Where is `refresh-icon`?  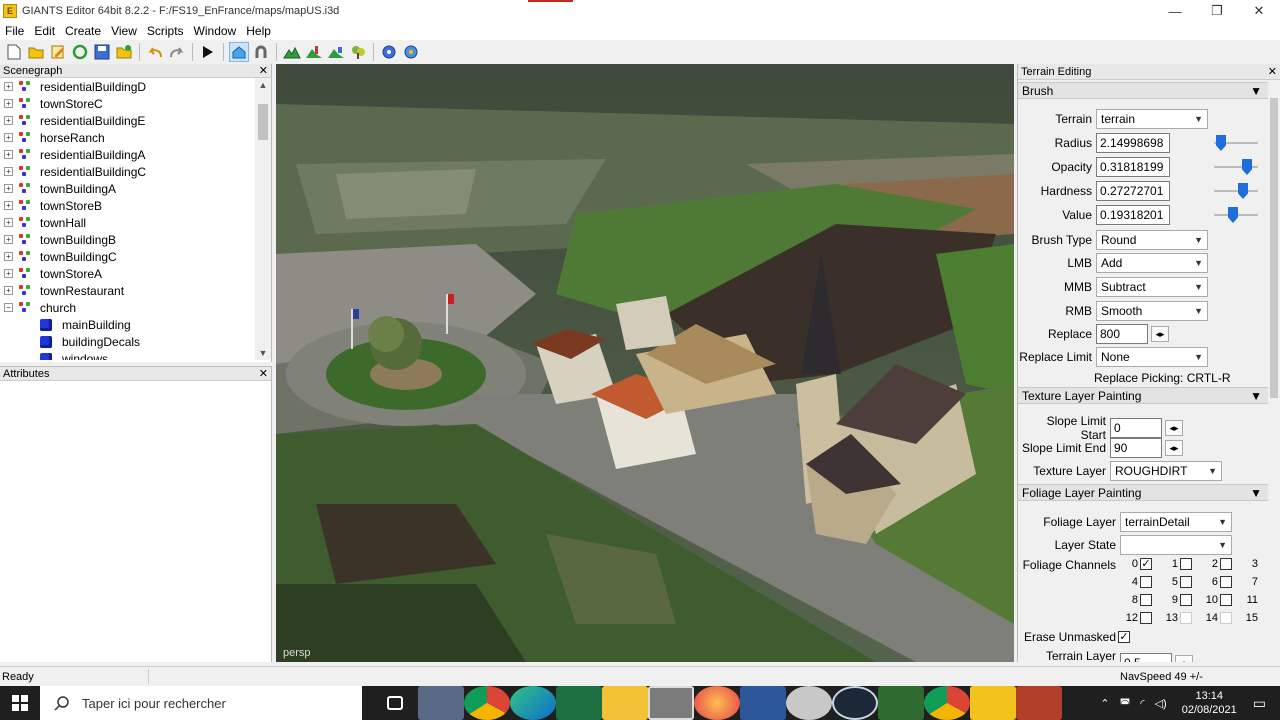 refresh-icon is located at coordinates (80, 52).